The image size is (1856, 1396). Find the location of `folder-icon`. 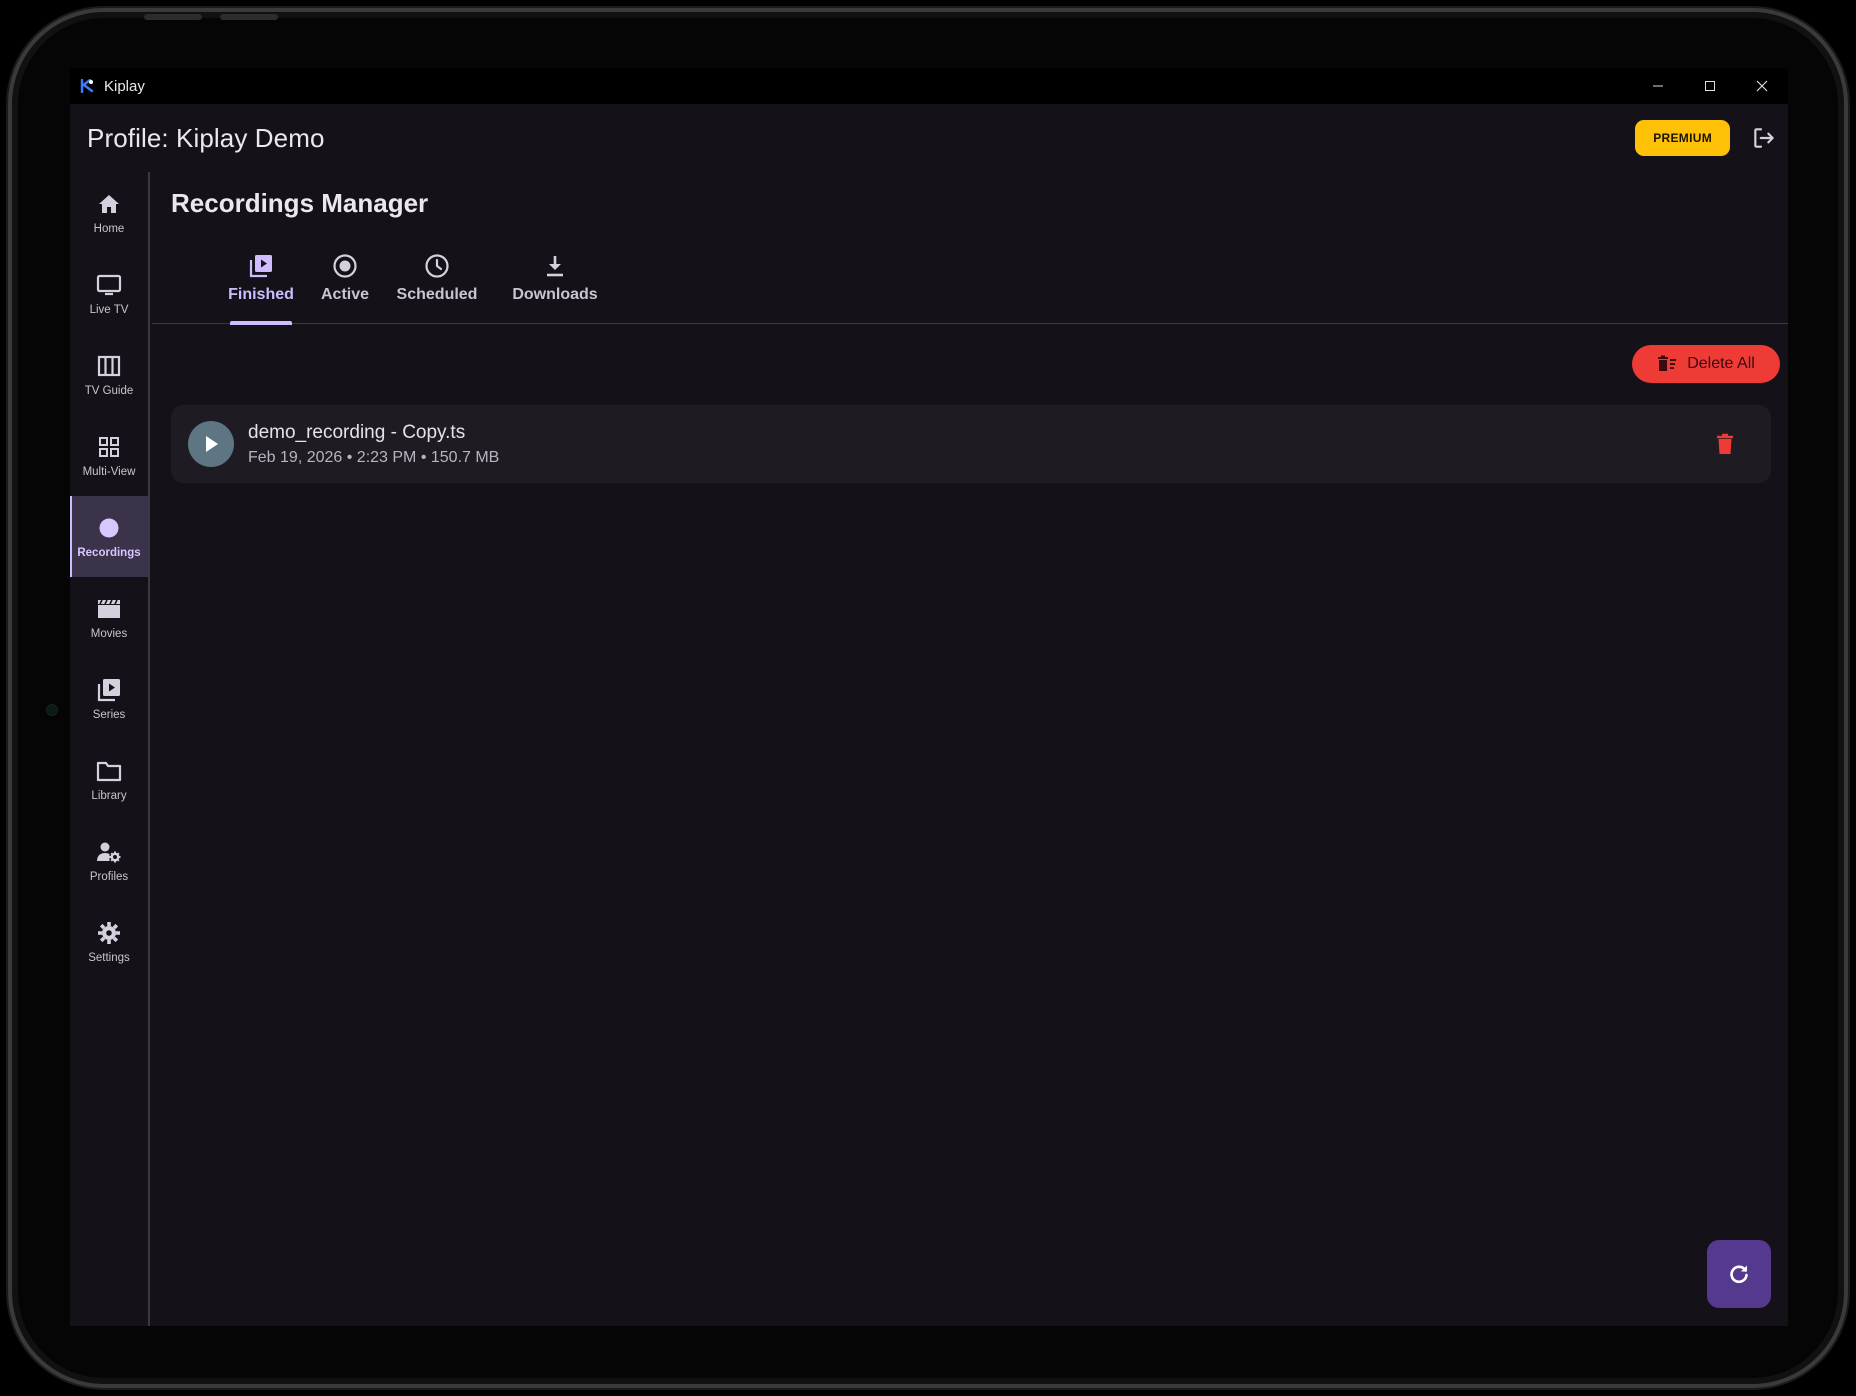

folder-icon is located at coordinates (109, 771).